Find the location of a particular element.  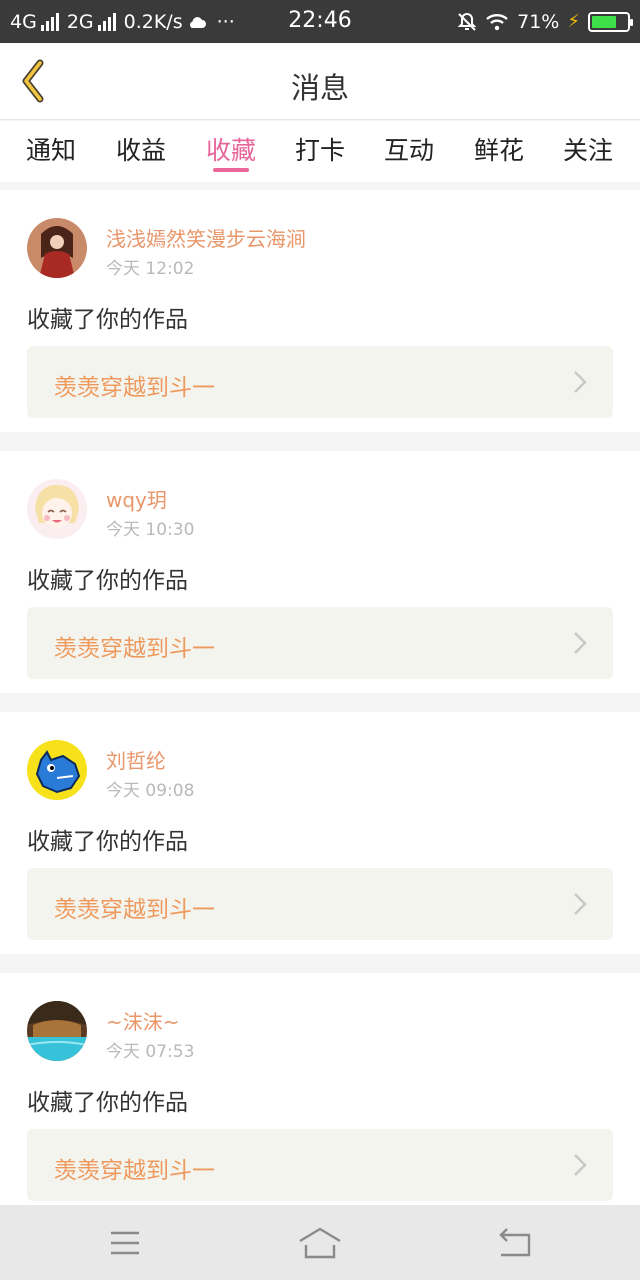

tab-bar: 通知 收益 收藏 打卡 互动 鲜花 关注 is located at coordinates (320, 151).